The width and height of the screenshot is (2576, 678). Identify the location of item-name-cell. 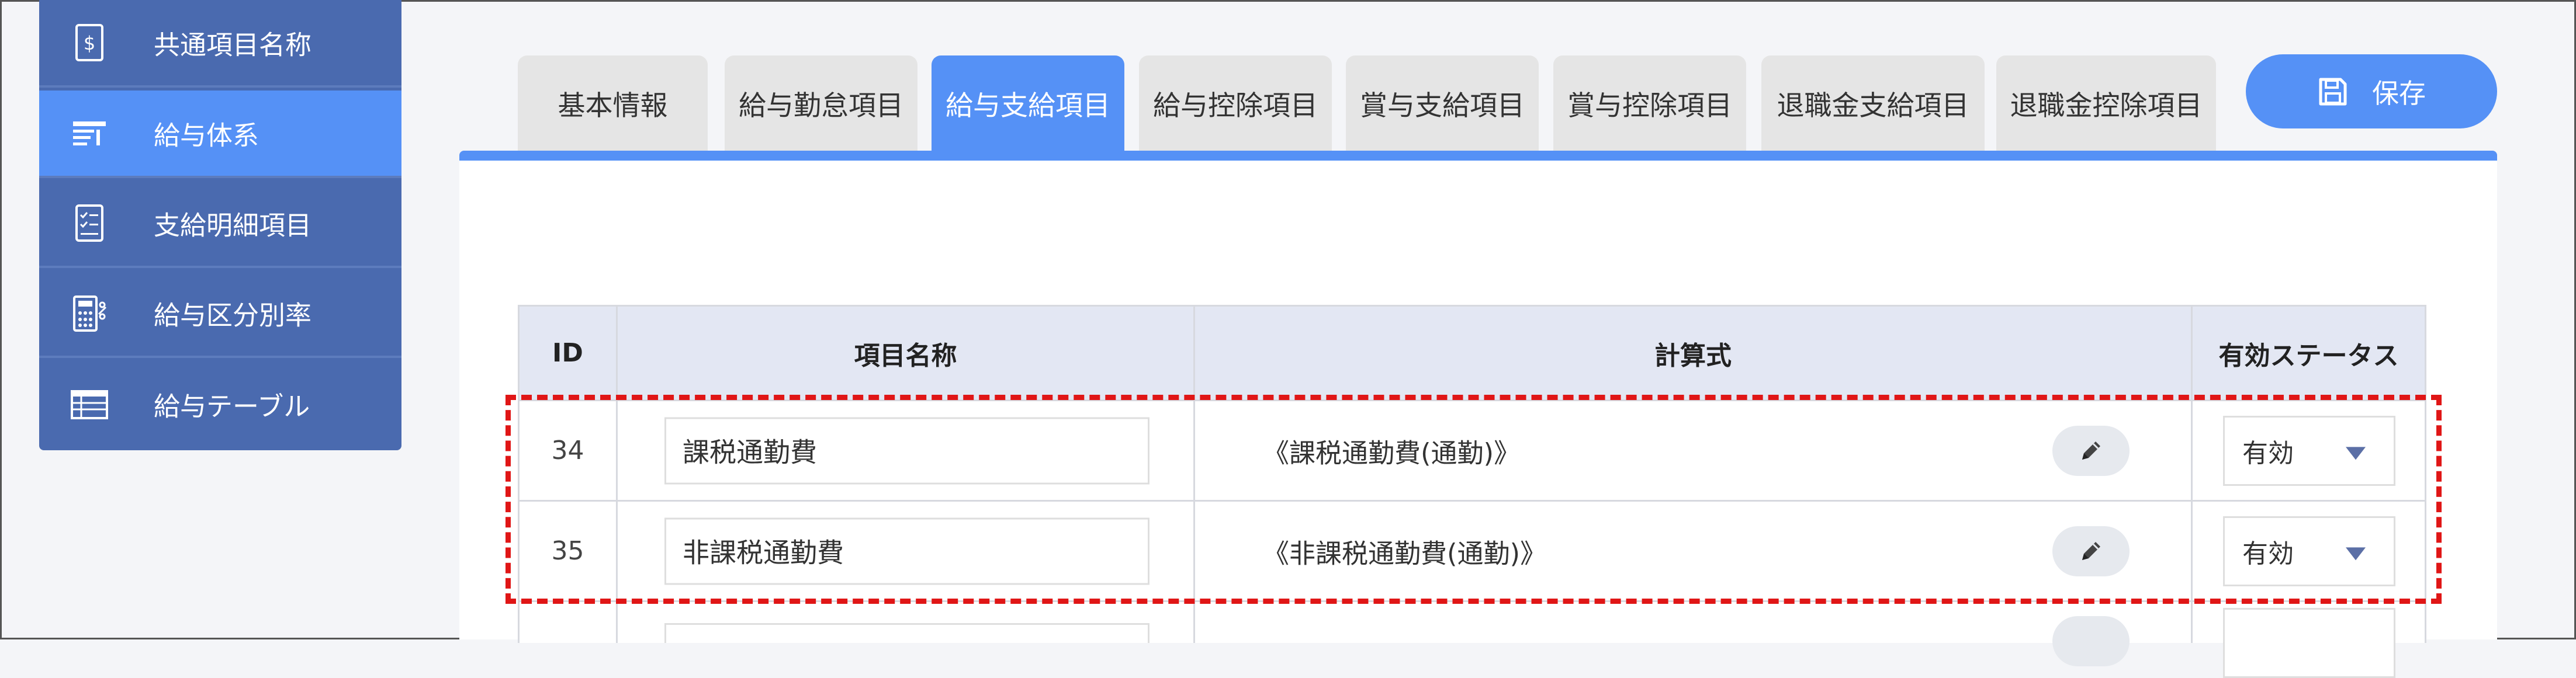
(906, 622).